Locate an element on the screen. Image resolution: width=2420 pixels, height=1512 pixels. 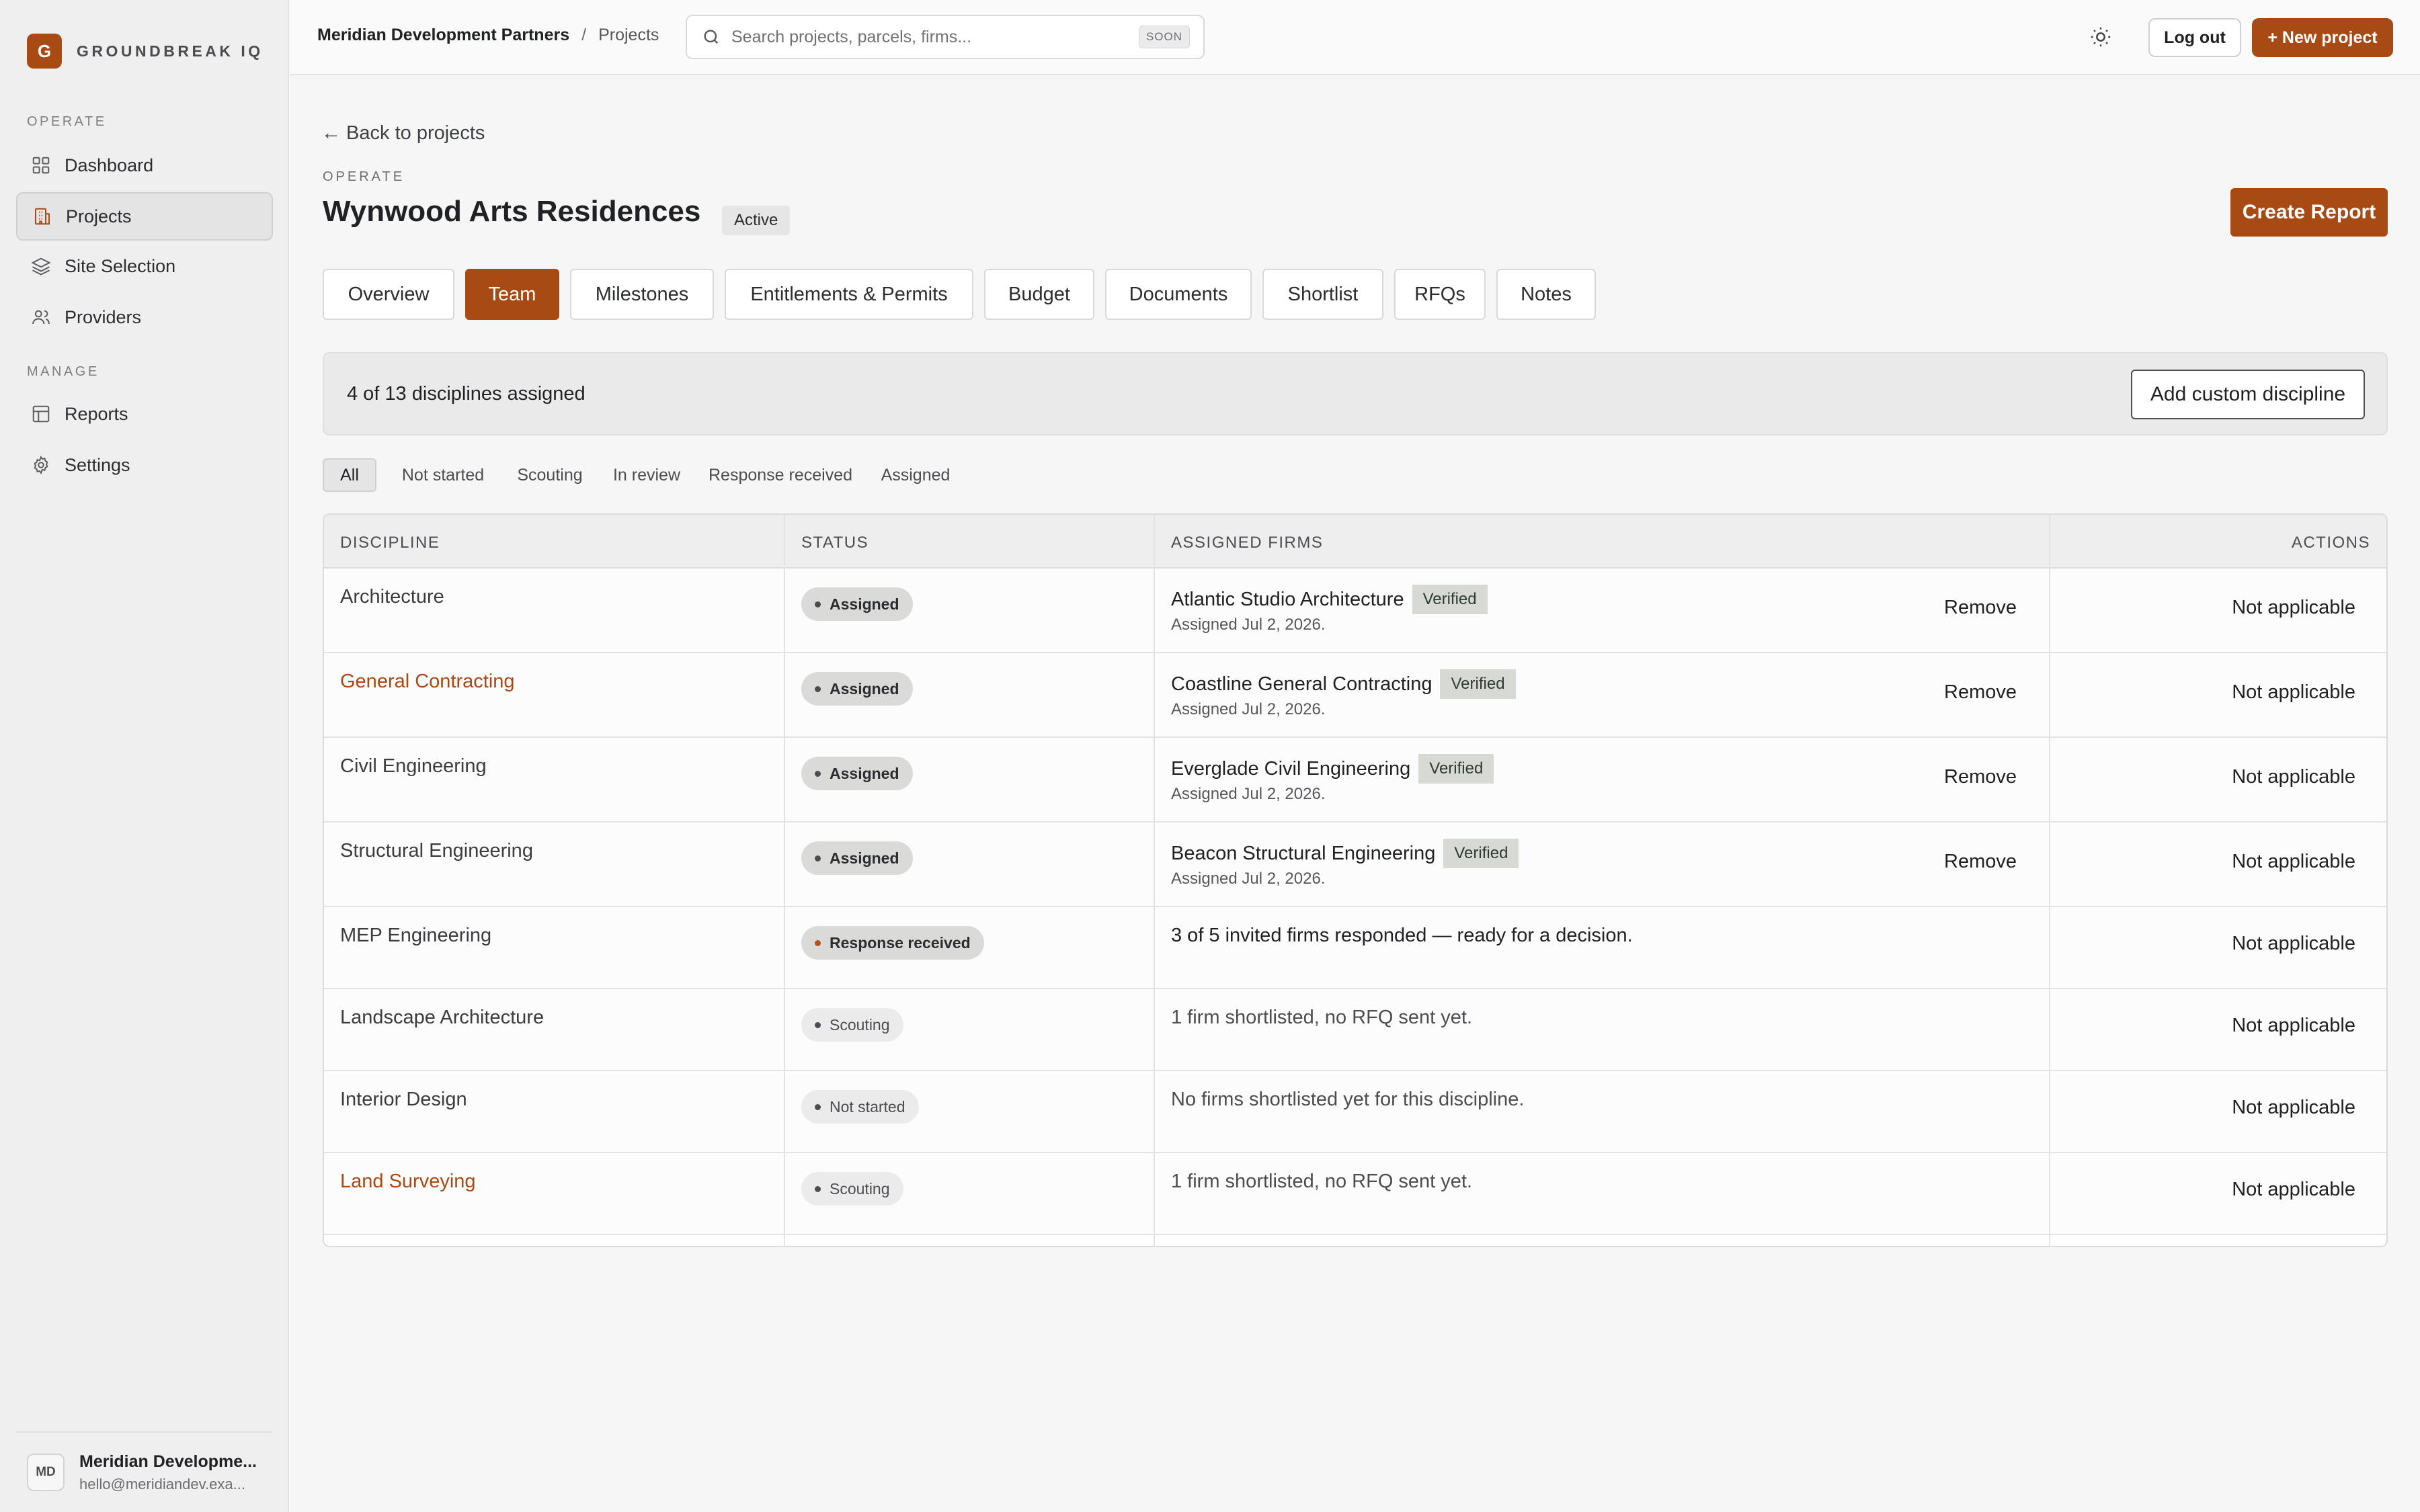
column-header-actions: ACTIONS is located at coordinates (2330, 543).